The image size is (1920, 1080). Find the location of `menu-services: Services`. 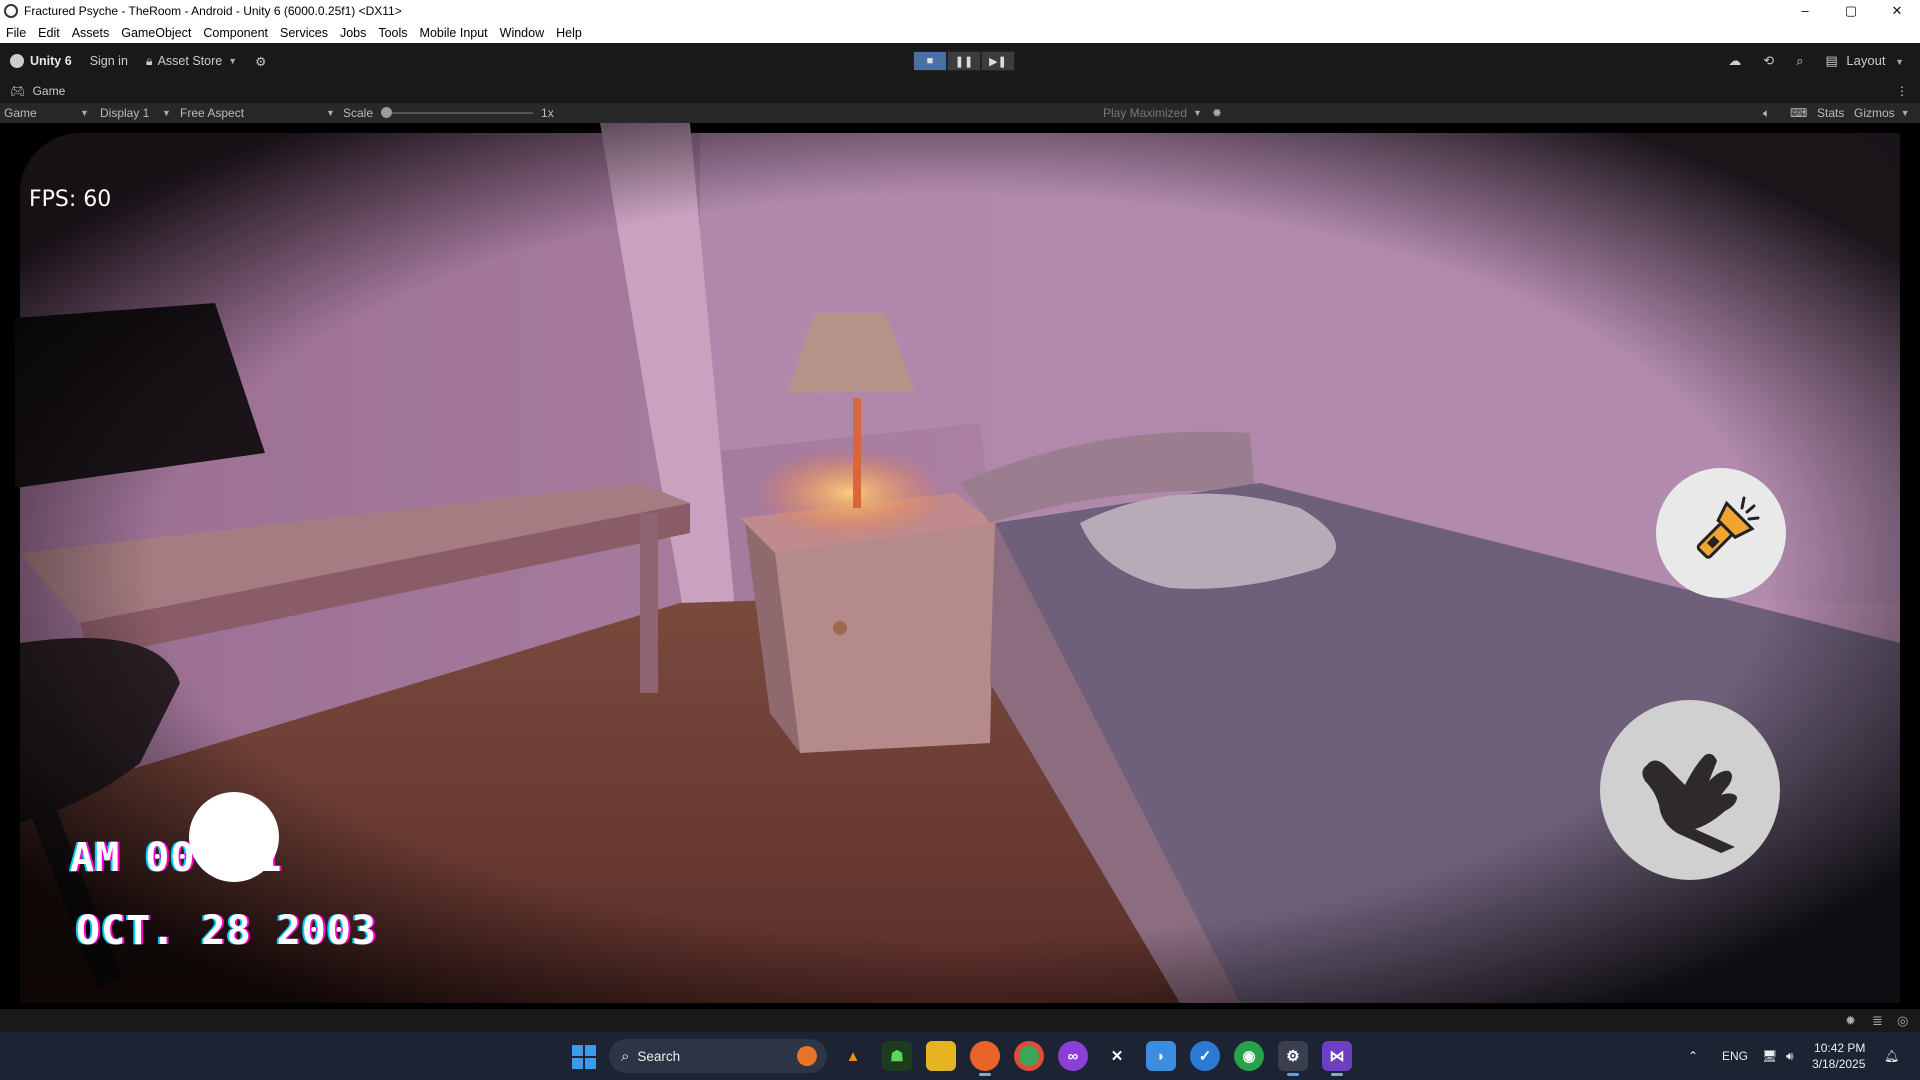

menu-services: Services is located at coordinates (304, 33).